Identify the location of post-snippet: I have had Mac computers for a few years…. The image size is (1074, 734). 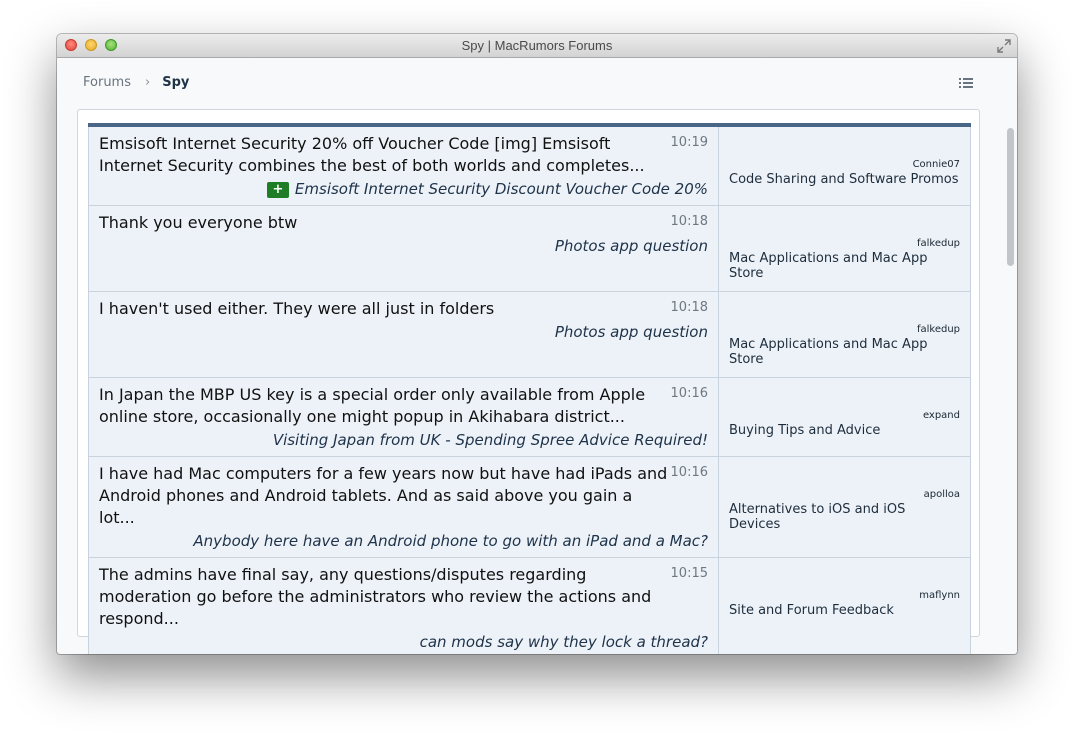
(385, 496).